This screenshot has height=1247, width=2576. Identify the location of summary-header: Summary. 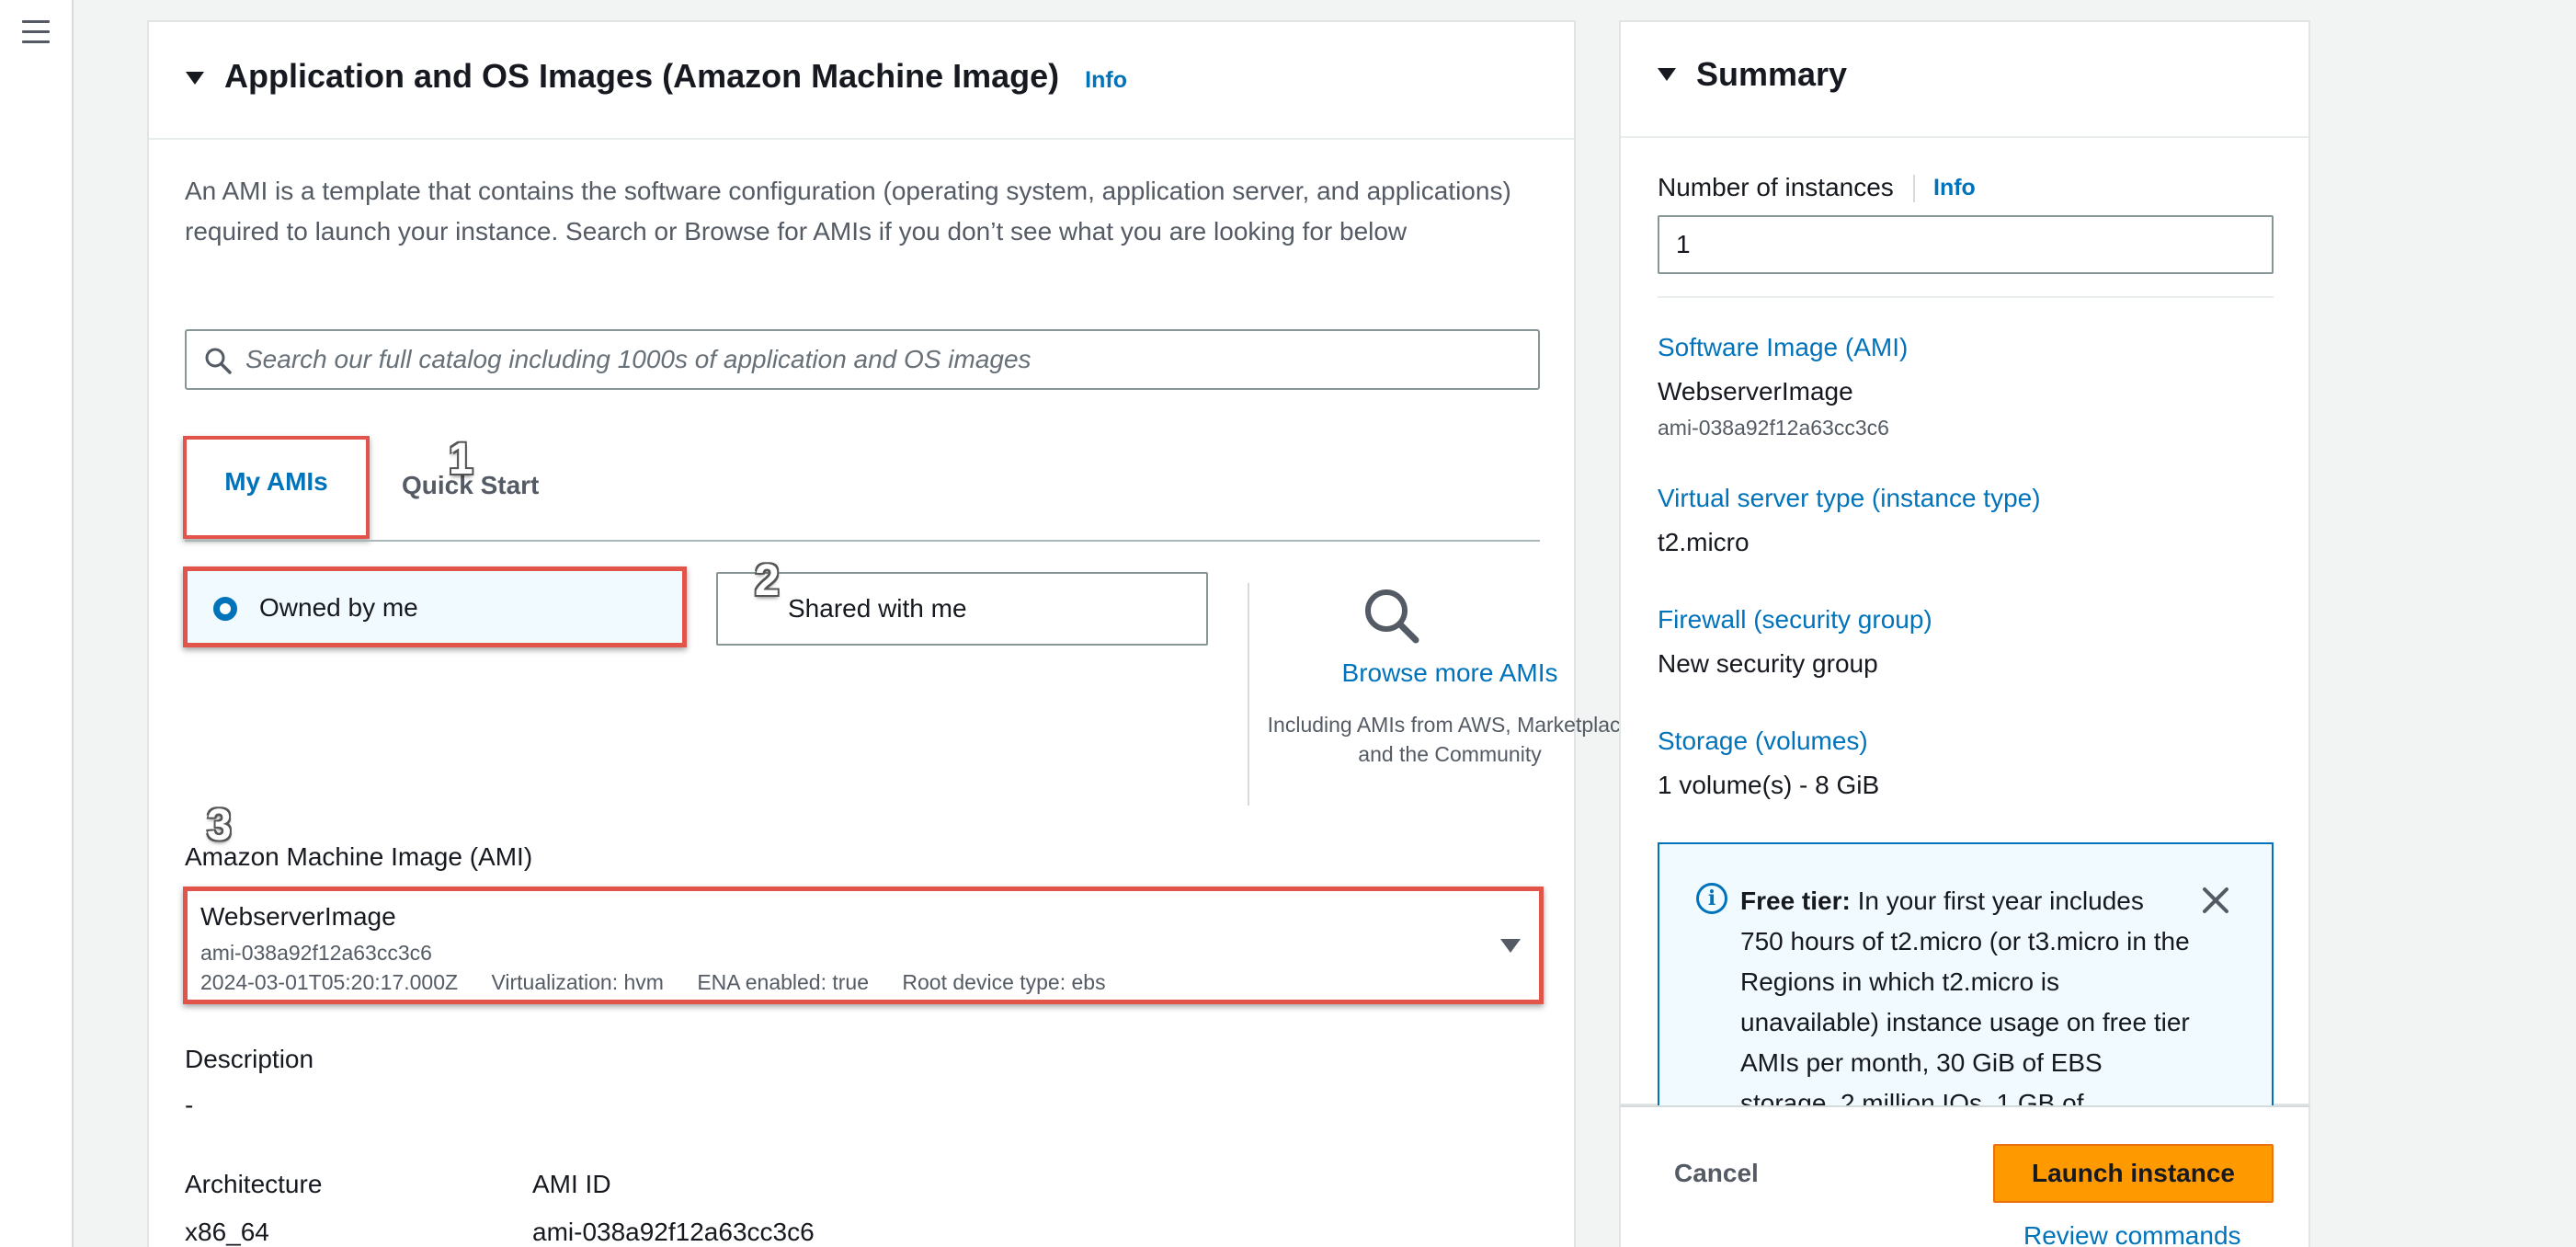
(1964, 80).